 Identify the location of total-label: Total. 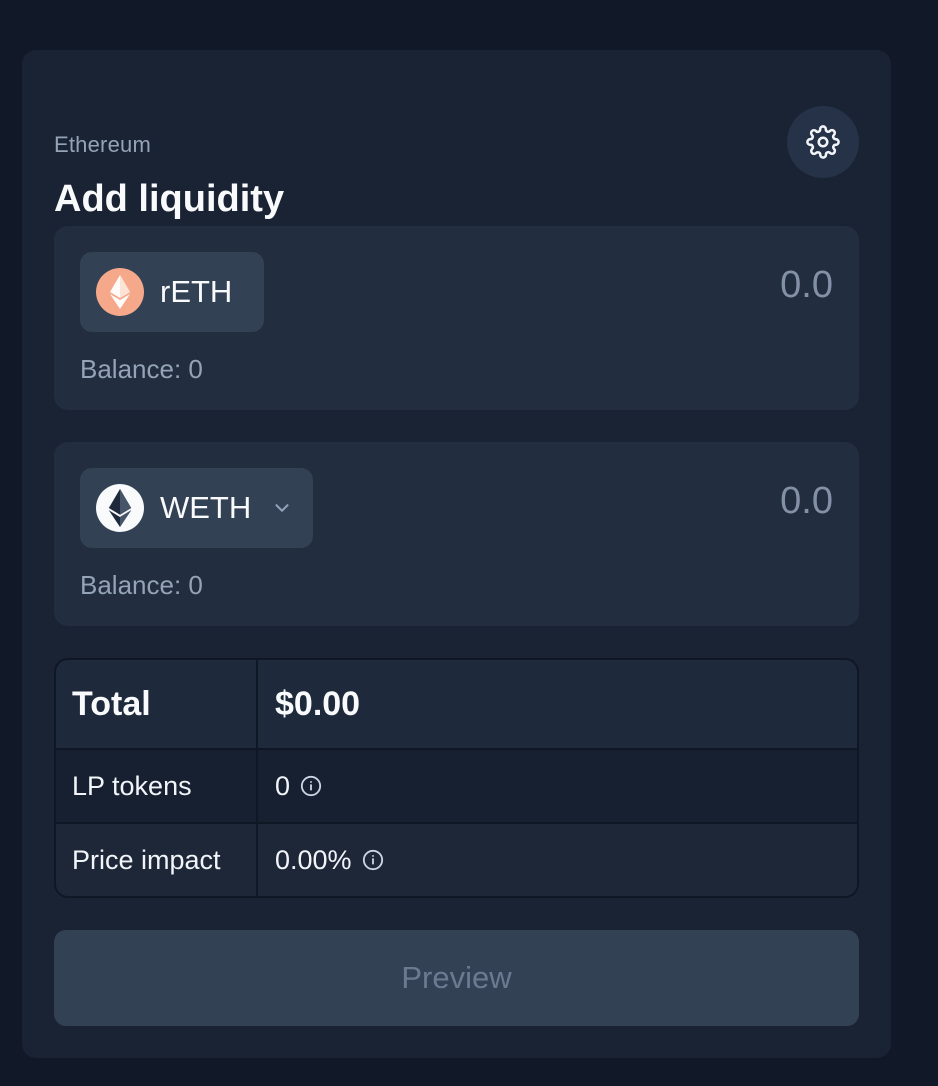
(157, 704).